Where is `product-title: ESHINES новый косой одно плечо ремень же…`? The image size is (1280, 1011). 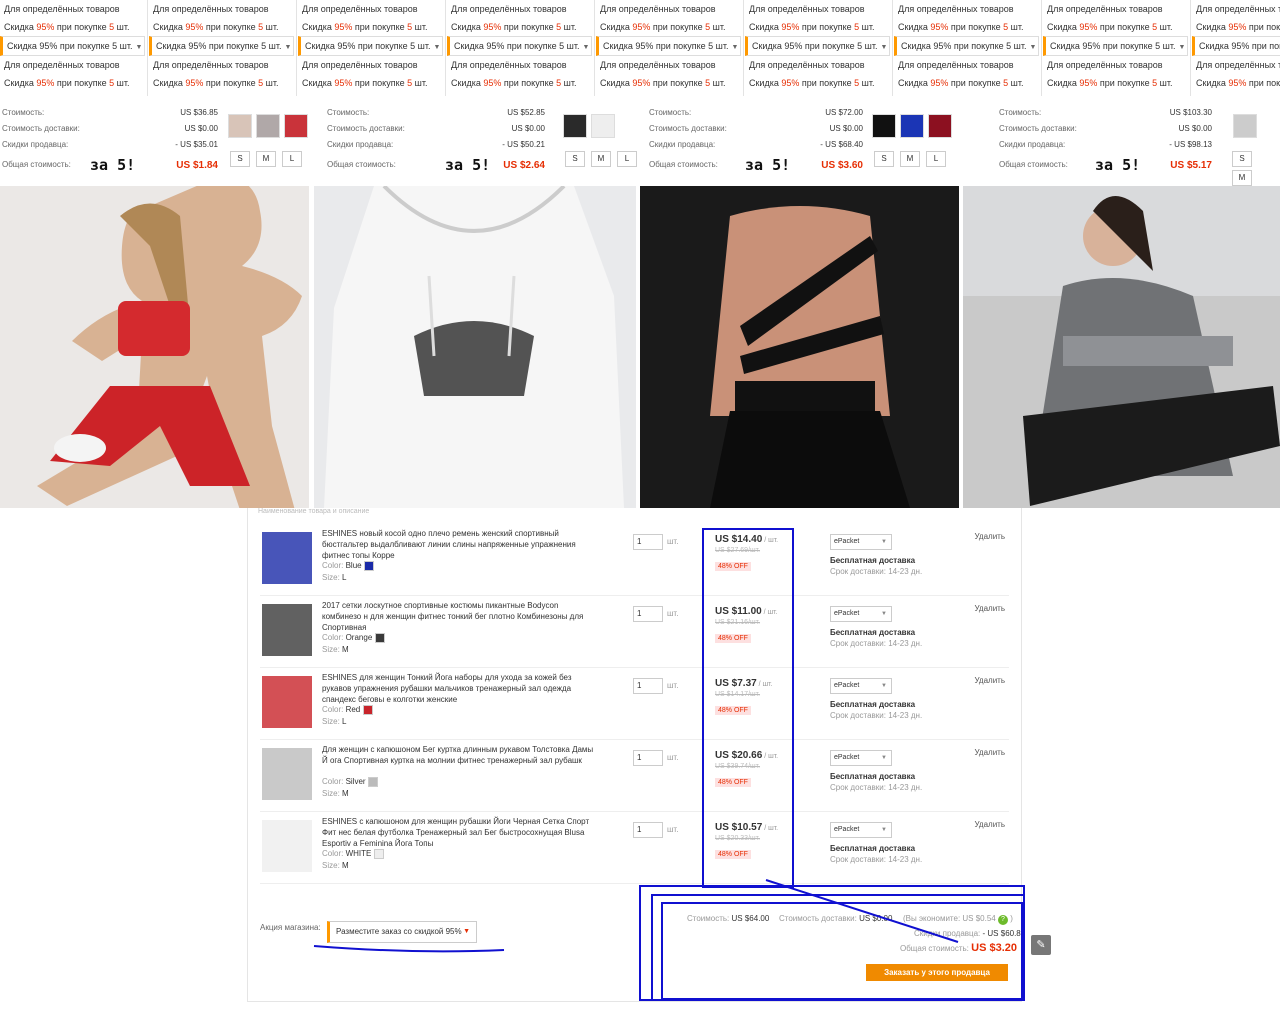
product-title: ESHINES новый косой одно плечо ремень же… is located at coordinates (459, 544).